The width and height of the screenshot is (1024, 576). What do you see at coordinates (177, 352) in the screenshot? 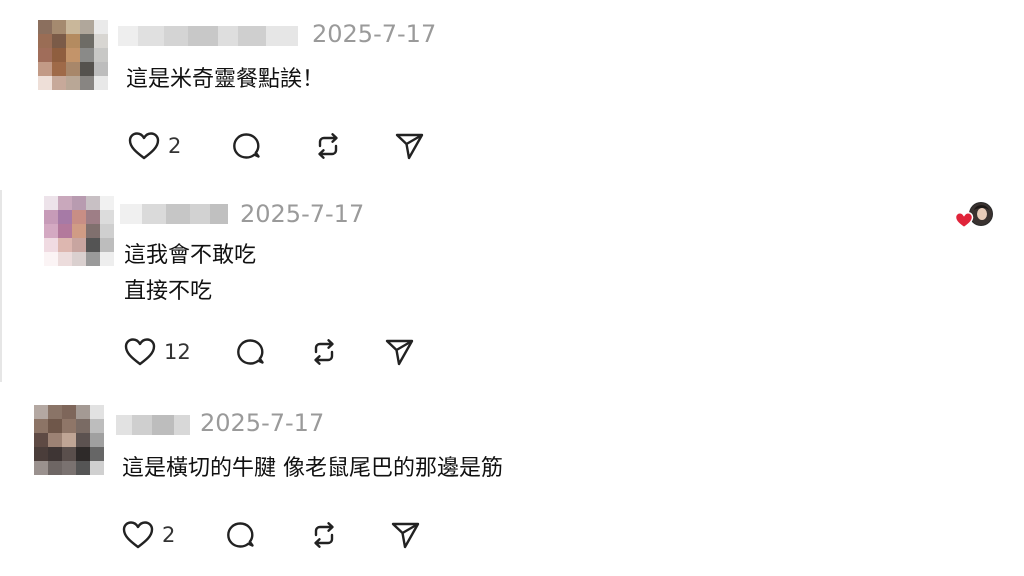
I see `like-count: 12` at bounding box center [177, 352].